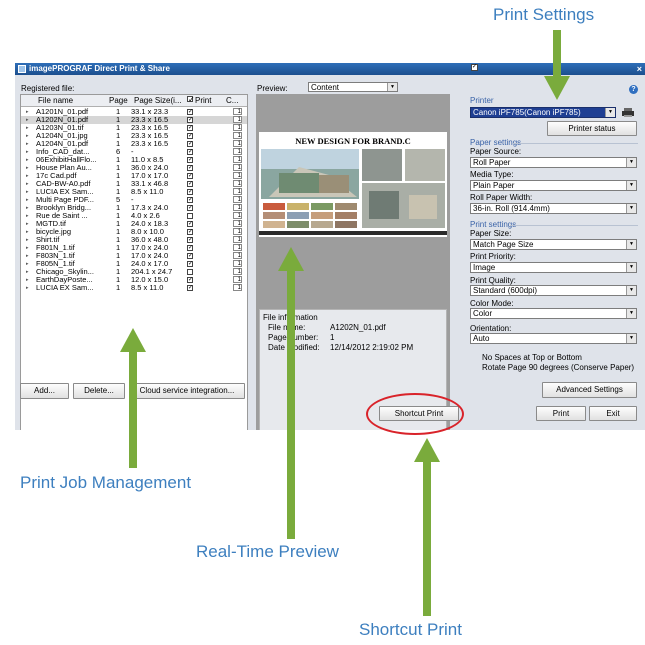 This screenshot has height=645, width=645. What do you see at coordinates (492, 303) in the screenshot?
I see `color-mode-label: Color Mode:` at bounding box center [492, 303].